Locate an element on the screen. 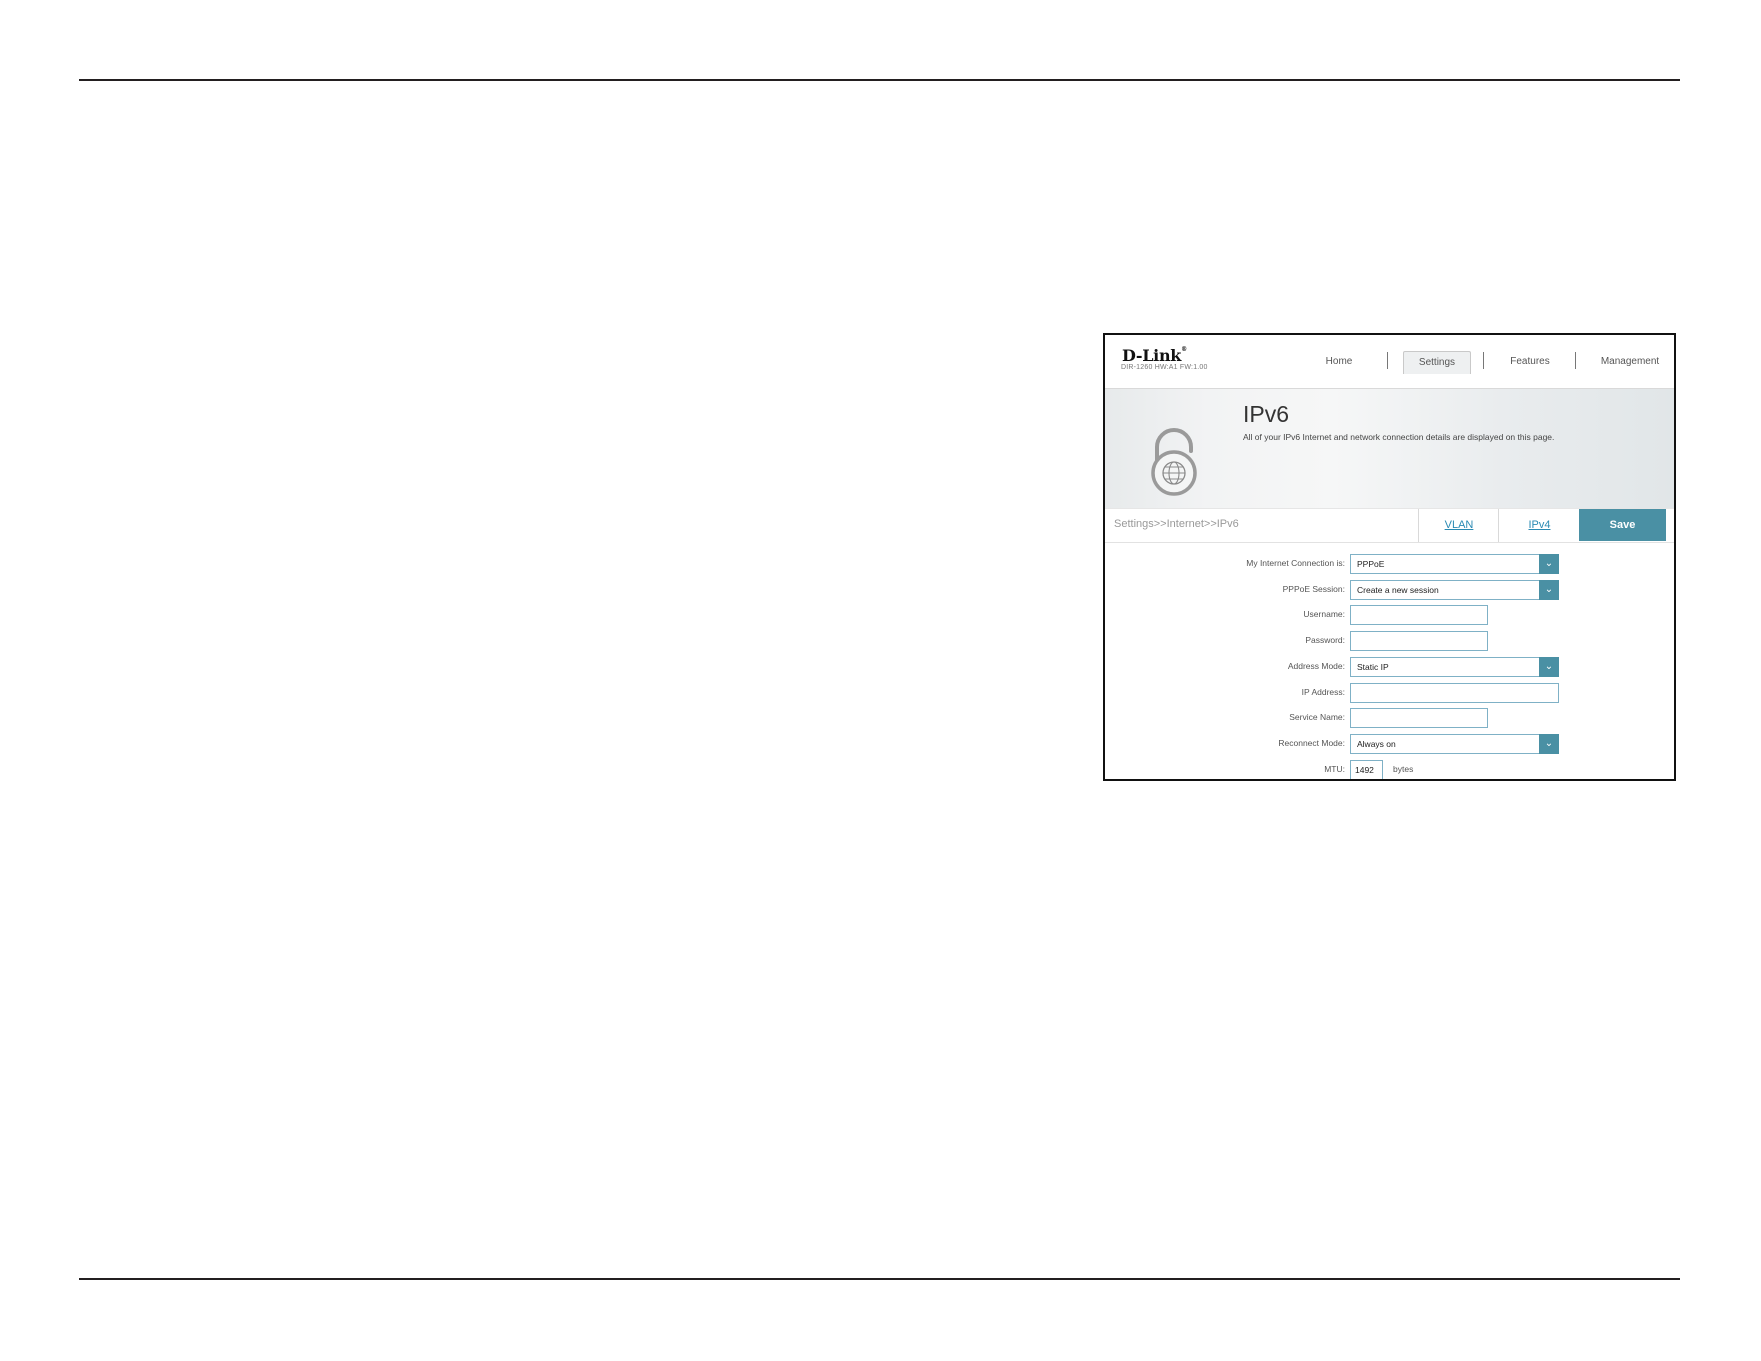 The width and height of the screenshot is (1761, 1361). reconnect-mode-row: Reconnect Mode: Always on ⌄ is located at coordinates (1389, 744).